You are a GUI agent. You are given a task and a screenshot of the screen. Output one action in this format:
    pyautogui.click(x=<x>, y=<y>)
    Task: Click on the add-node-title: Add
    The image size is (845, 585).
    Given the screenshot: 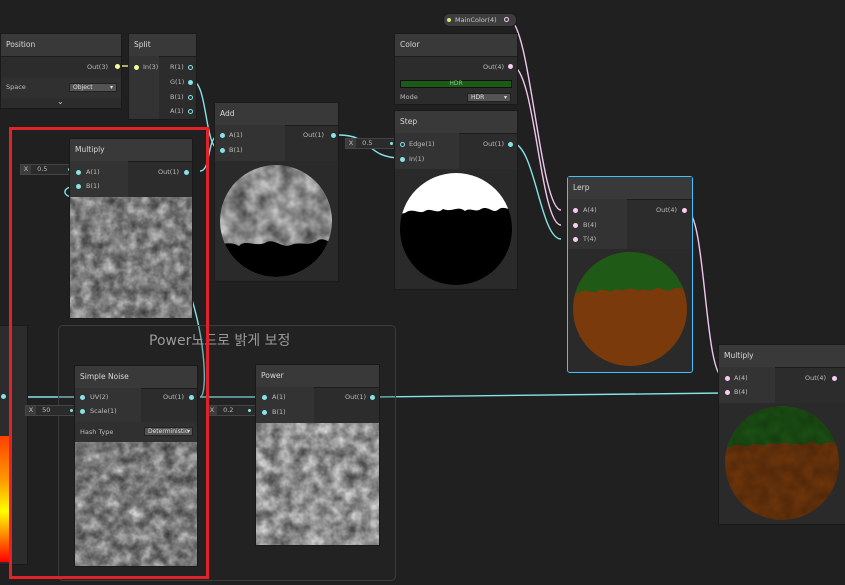 What is the action you would take?
    pyautogui.click(x=276, y=114)
    